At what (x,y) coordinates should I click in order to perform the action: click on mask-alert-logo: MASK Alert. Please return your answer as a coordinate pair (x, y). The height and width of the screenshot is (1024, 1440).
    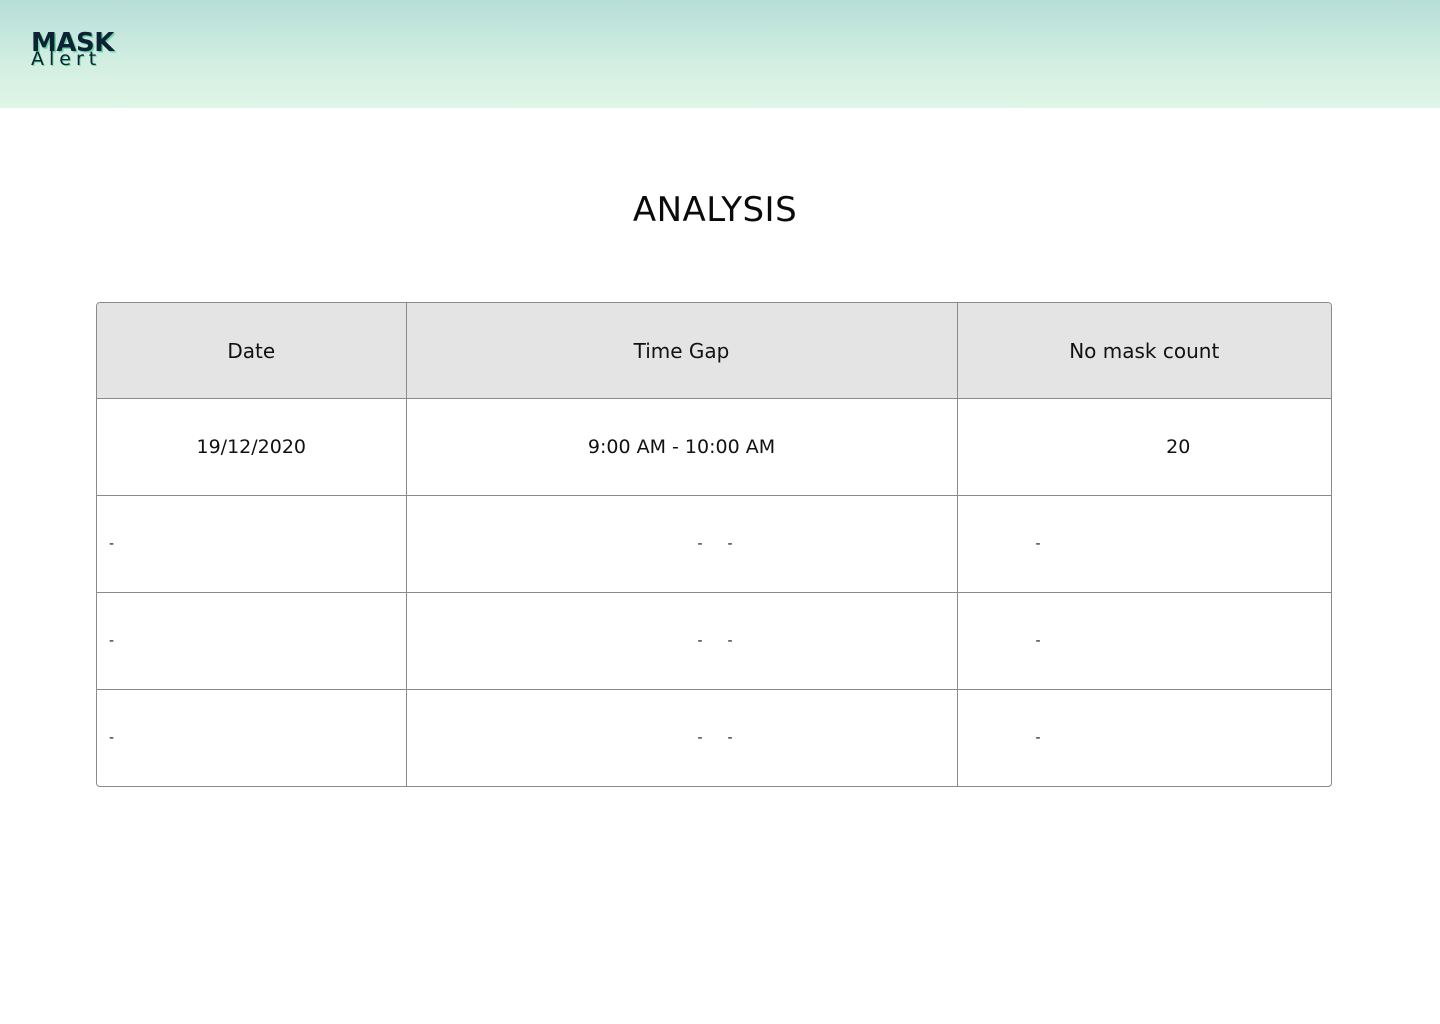
    Looking at the image, I should click on (72, 49).